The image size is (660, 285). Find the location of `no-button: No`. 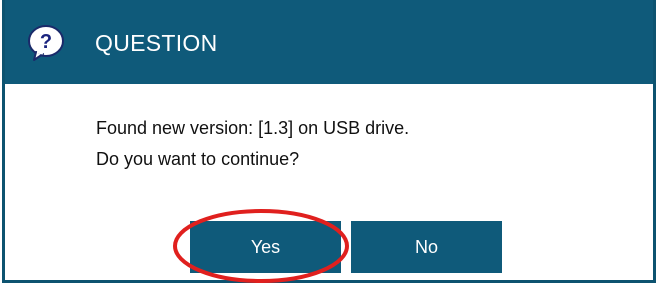

no-button: No is located at coordinates (426, 247).